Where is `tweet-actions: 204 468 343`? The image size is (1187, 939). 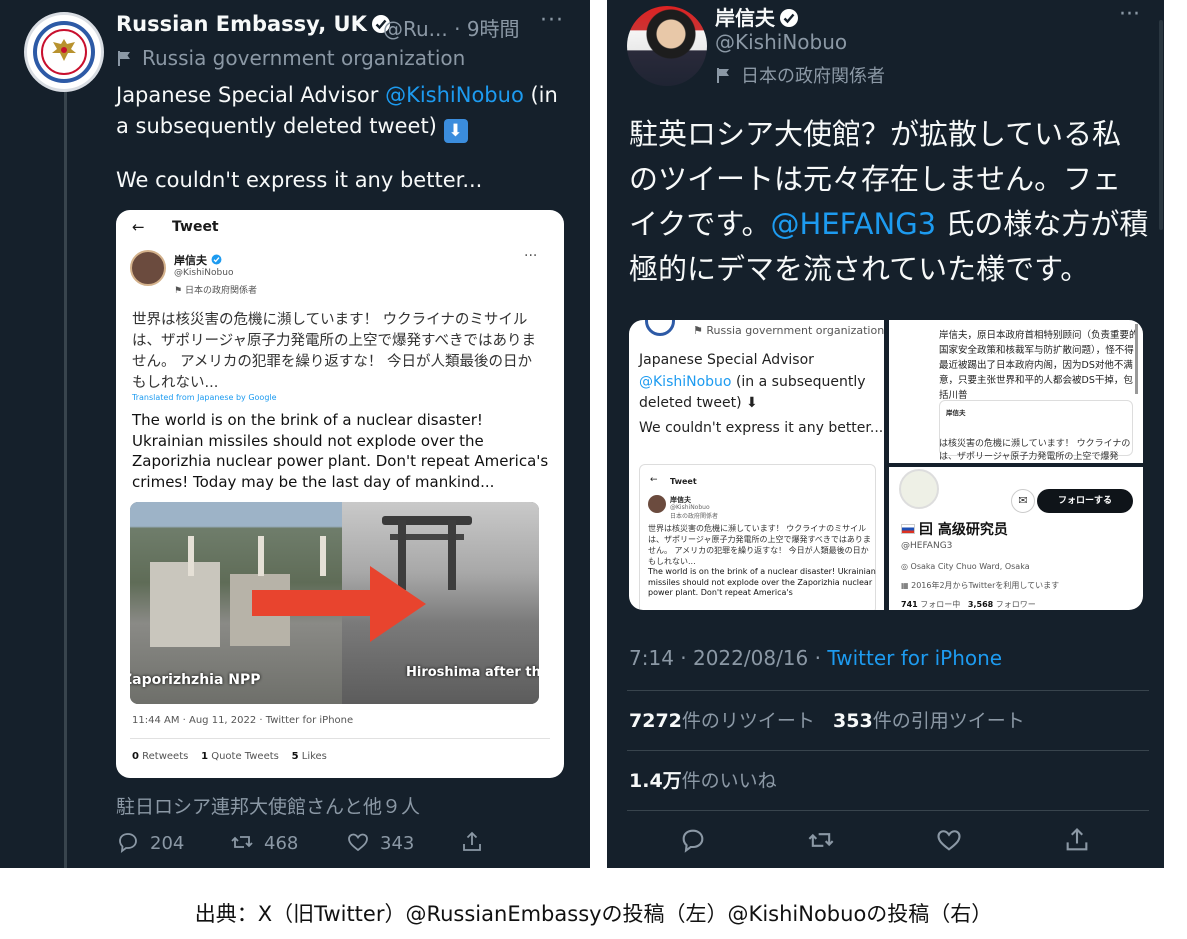
tweet-actions: 204 468 343 is located at coordinates (351, 844).